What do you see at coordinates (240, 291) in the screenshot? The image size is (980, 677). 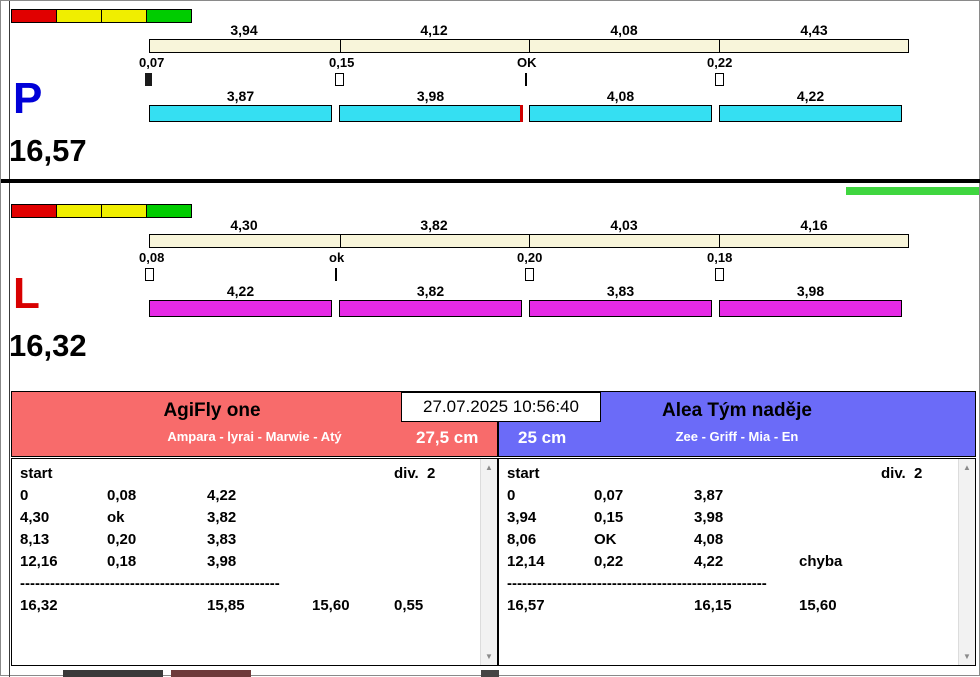 I see `dog-time: 4,22` at bounding box center [240, 291].